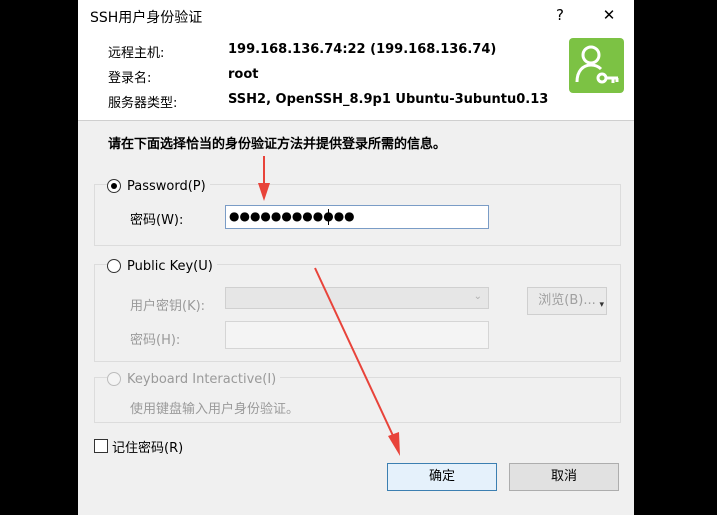 Image resolution: width=717 pixels, height=515 pixels. I want to click on arrow-to-ok, so click(357, 361).